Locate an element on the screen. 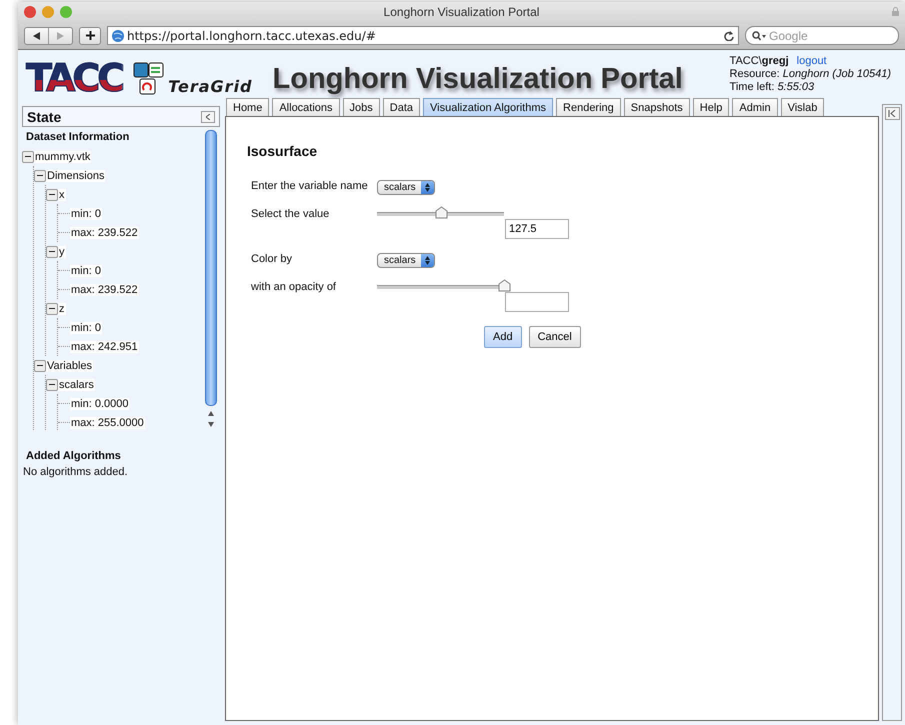 Image resolution: width=905 pixels, height=725 pixels. resource-text: Resource: Longhorn (Job 10541) is located at coordinates (810, 74).